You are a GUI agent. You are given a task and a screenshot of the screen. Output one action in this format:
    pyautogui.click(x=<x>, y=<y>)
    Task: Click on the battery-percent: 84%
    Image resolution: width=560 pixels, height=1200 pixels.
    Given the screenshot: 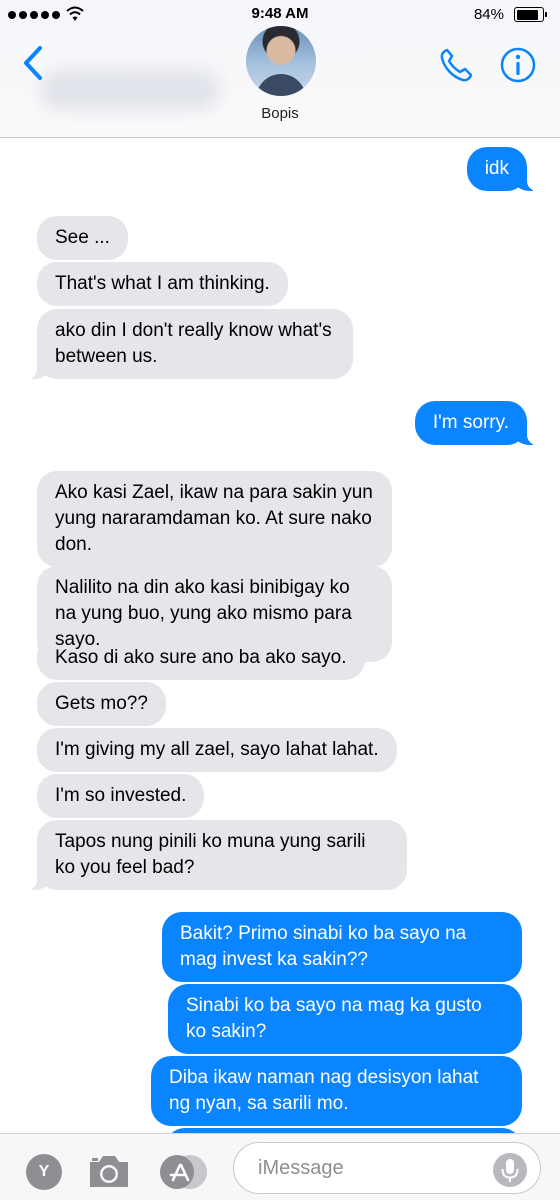 What is the action you would take?
    pyautogui.click(x=488, y=14)
    